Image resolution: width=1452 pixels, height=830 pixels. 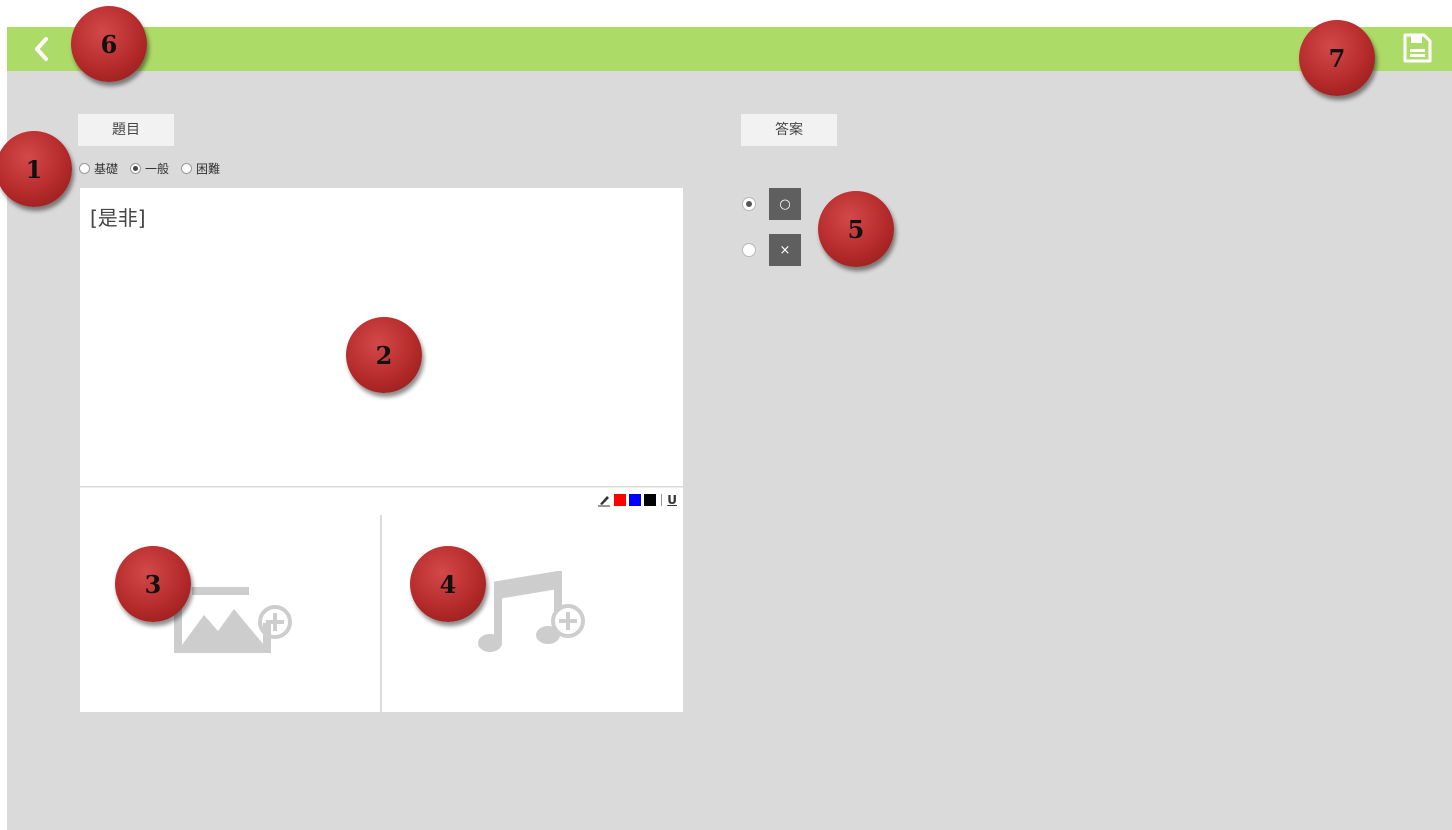 What do you see at coordinates (381, 501) in the screenshot?
I see `text-format-toolbar: U` at bounding box center [381, 501].